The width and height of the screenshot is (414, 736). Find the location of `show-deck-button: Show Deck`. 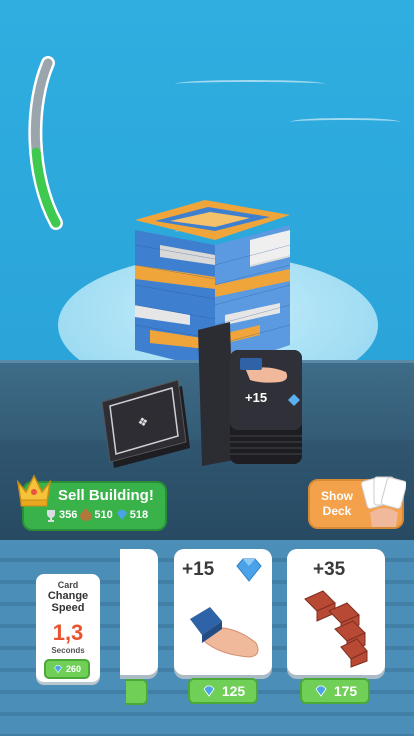

show-deck-button: Show Deck is located at coordinates (357, 502).